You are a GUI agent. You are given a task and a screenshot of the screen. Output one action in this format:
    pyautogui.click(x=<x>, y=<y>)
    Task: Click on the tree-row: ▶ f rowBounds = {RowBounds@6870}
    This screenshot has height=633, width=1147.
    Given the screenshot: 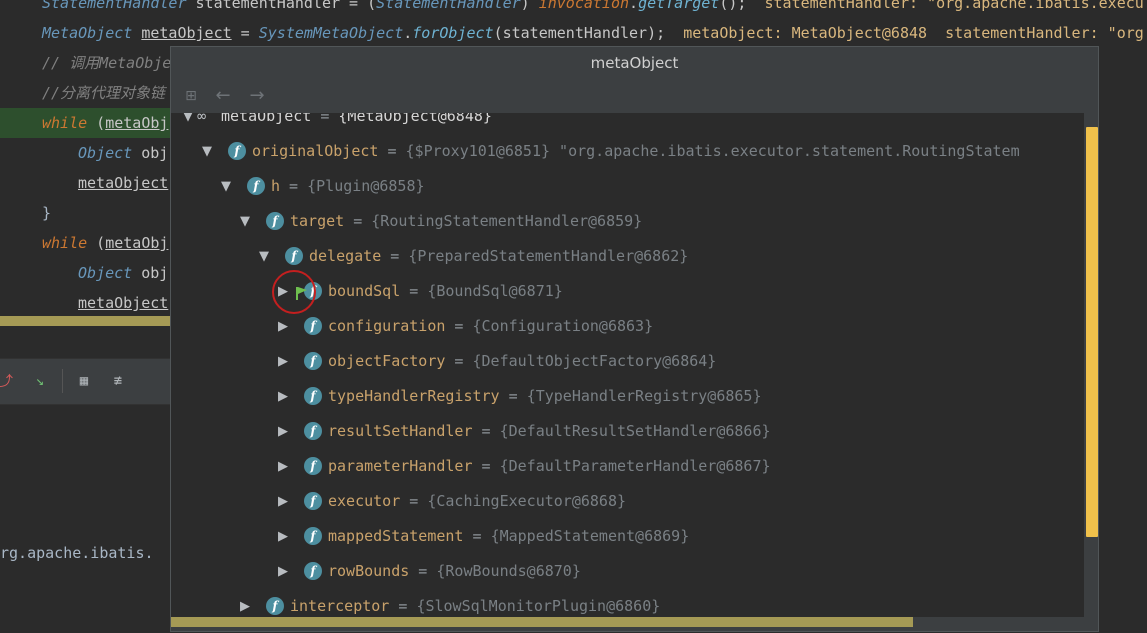 What is the action you would take?
    pyautogui.click(x=628, y=571)
    